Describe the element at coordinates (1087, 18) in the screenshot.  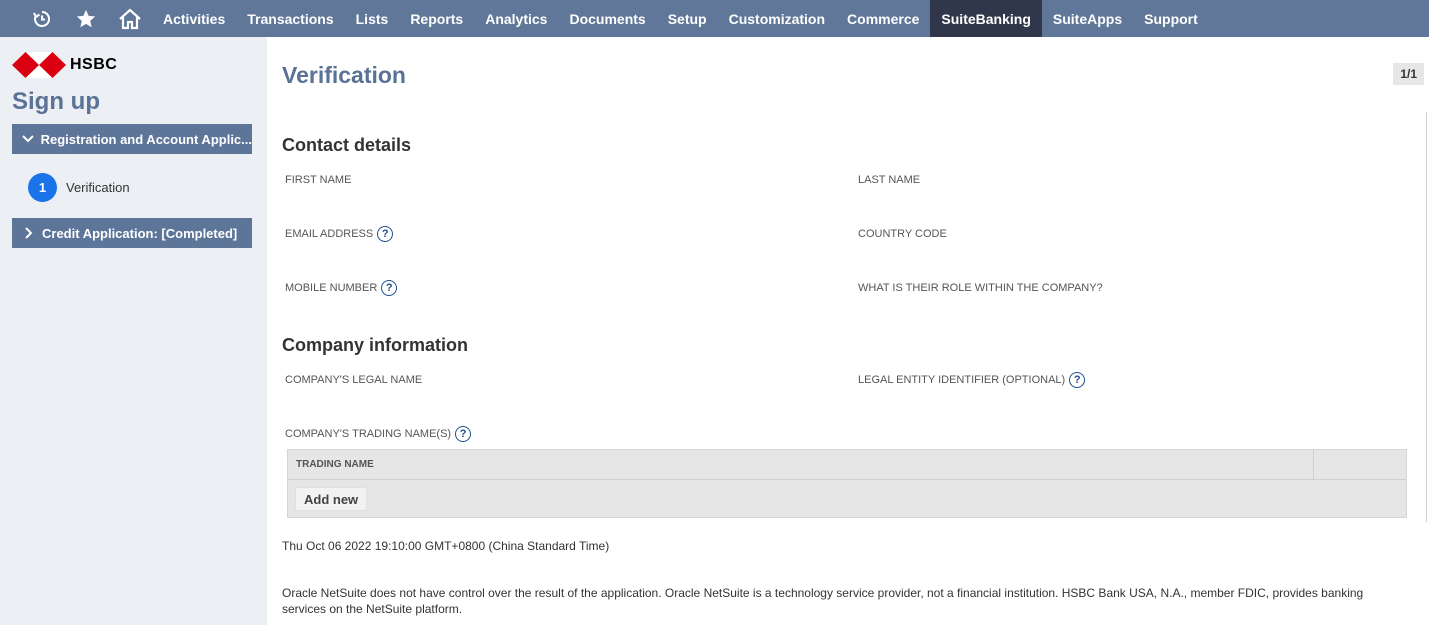
I see `nav-suiteapps: SuiteApps` at that location.